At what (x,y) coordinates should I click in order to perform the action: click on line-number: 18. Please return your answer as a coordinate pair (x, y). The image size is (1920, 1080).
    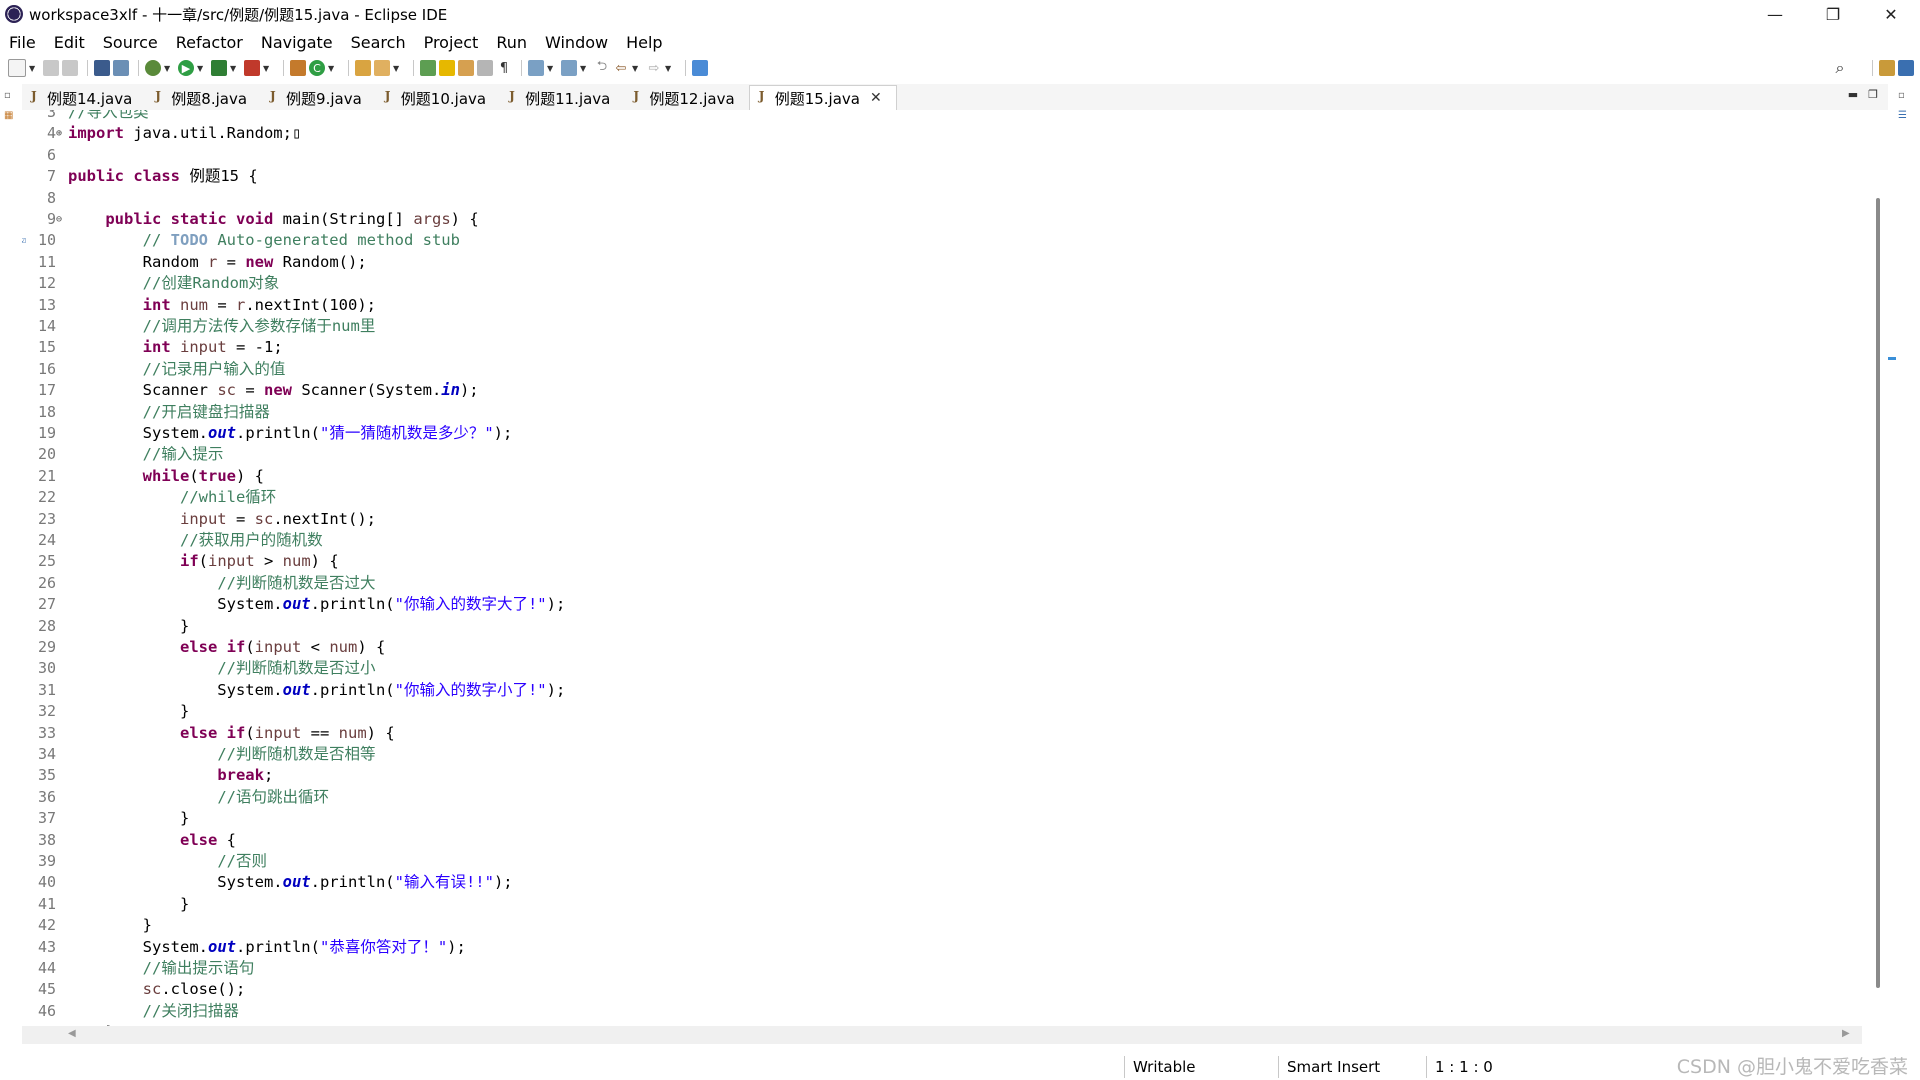
    Looking at the image, I should click on (46, 411).